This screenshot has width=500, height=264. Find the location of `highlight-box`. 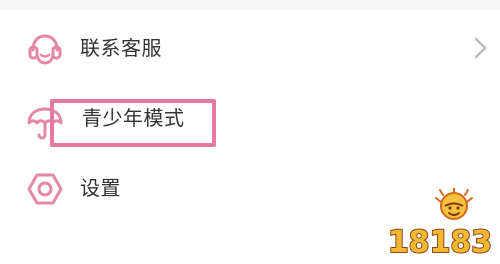

highlight-box is located at coordinates (133, 123).